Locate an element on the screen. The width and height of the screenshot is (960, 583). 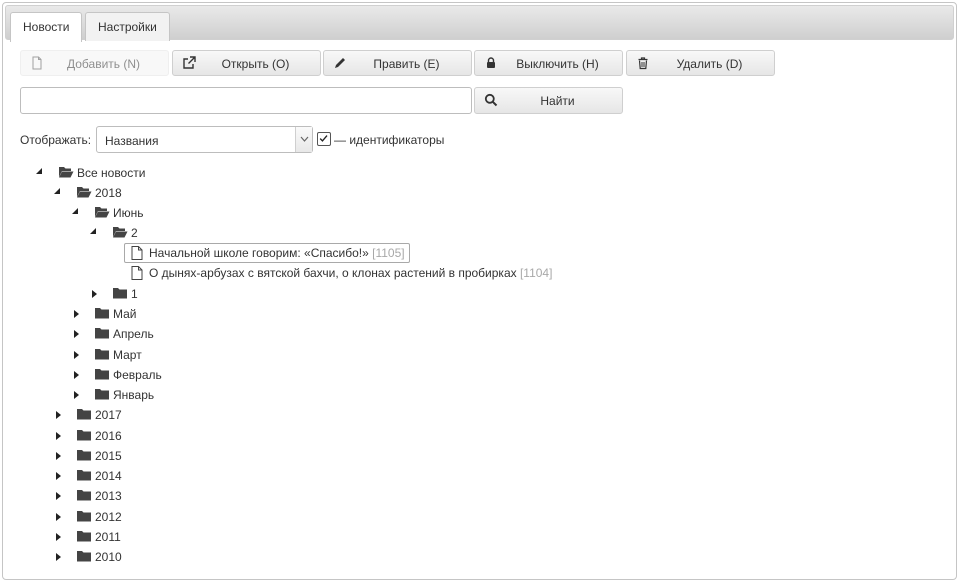
edit-button-label: Править (E) is located at coordinates (406, 64).